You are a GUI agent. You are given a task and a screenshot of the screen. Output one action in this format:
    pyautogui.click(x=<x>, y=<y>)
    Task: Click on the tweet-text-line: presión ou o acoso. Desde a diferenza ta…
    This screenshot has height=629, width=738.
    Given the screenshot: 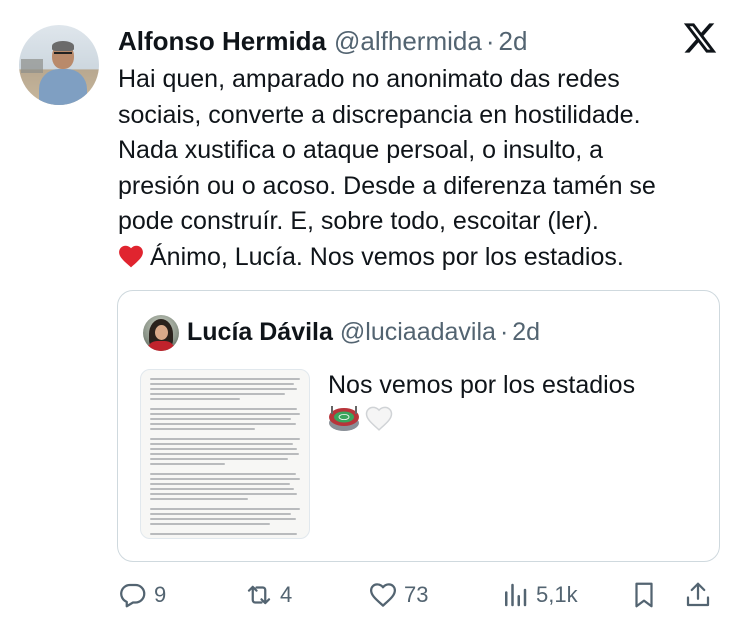 What is the action you would take?
    pyautogui.click(x=387, y=185)
    